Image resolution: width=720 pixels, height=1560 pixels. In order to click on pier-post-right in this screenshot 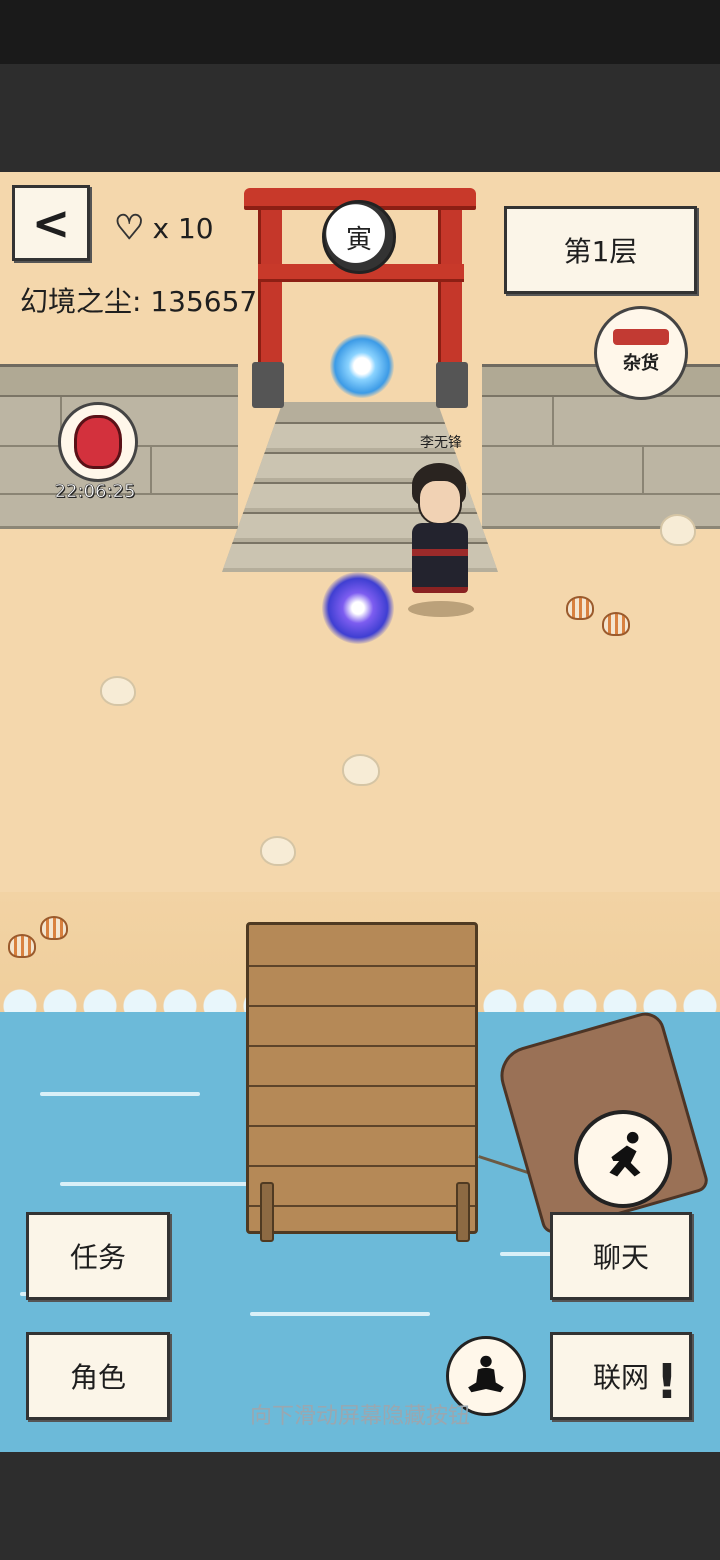, I will do `click(463, 1212)`.